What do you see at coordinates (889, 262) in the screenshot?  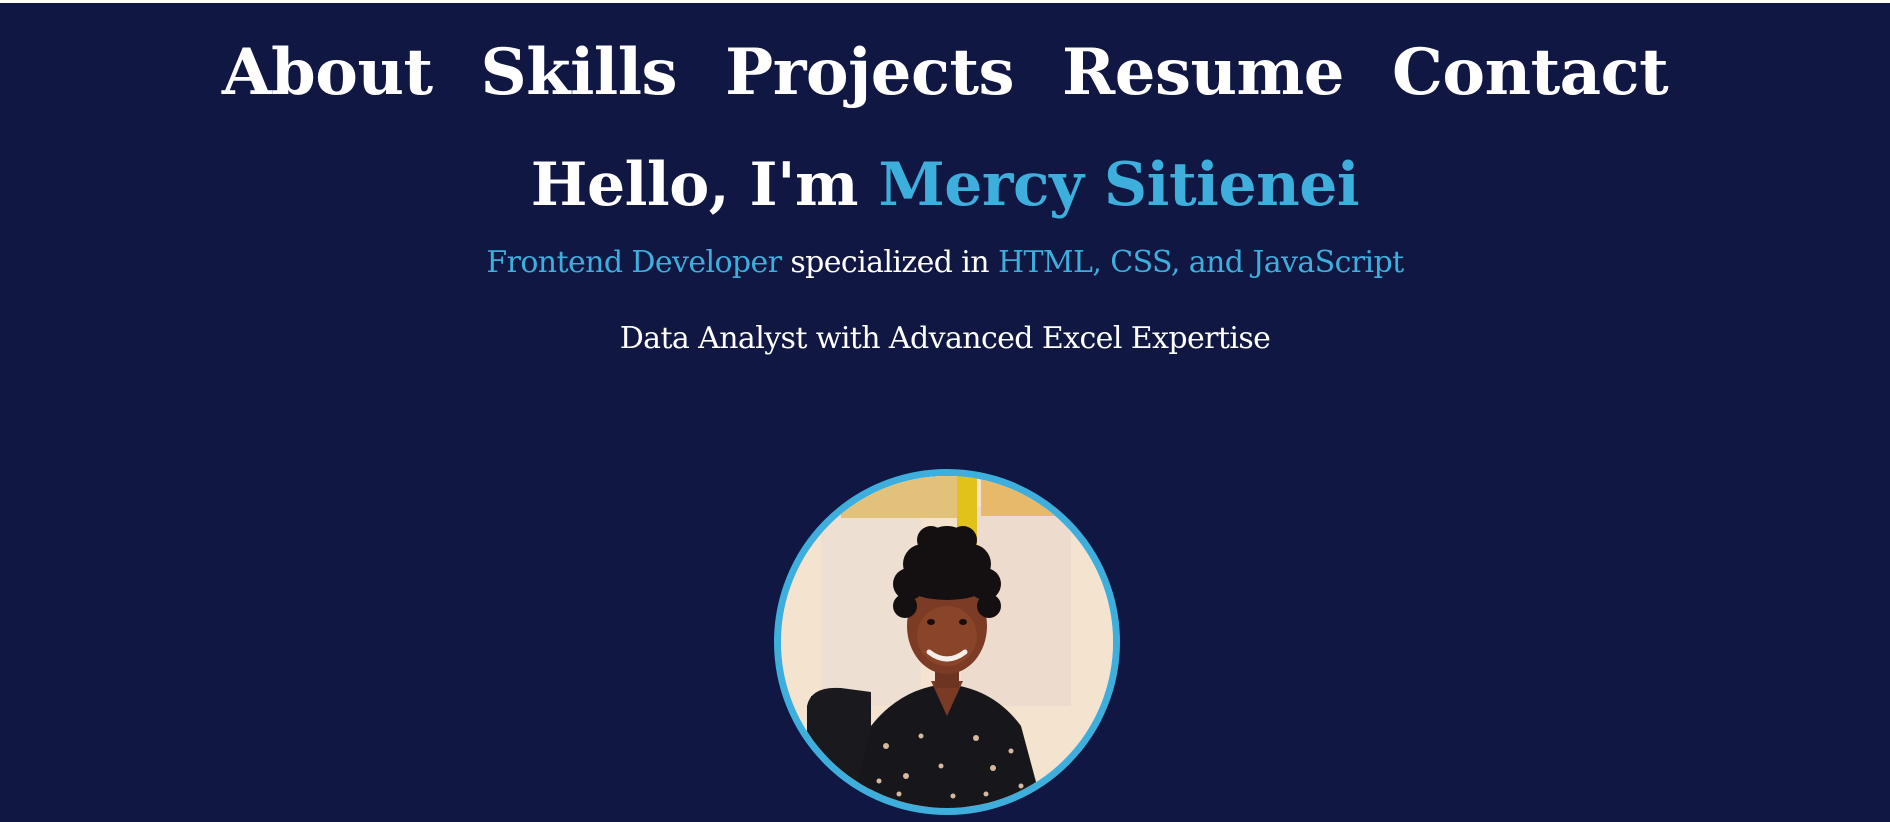 I see `role-connector: specialized in` at bounding box center [889, 262].